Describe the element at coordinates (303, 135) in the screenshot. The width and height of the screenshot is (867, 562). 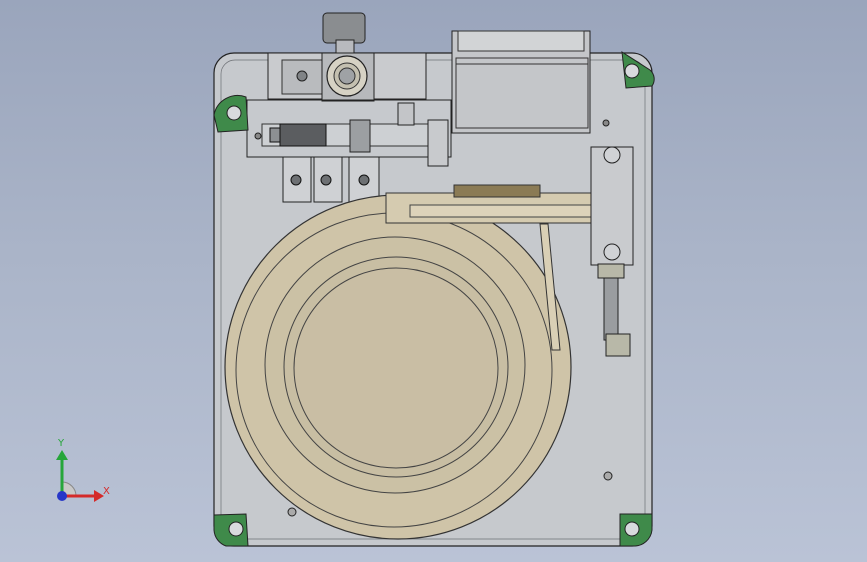
I see `left-cylinder` at that location.